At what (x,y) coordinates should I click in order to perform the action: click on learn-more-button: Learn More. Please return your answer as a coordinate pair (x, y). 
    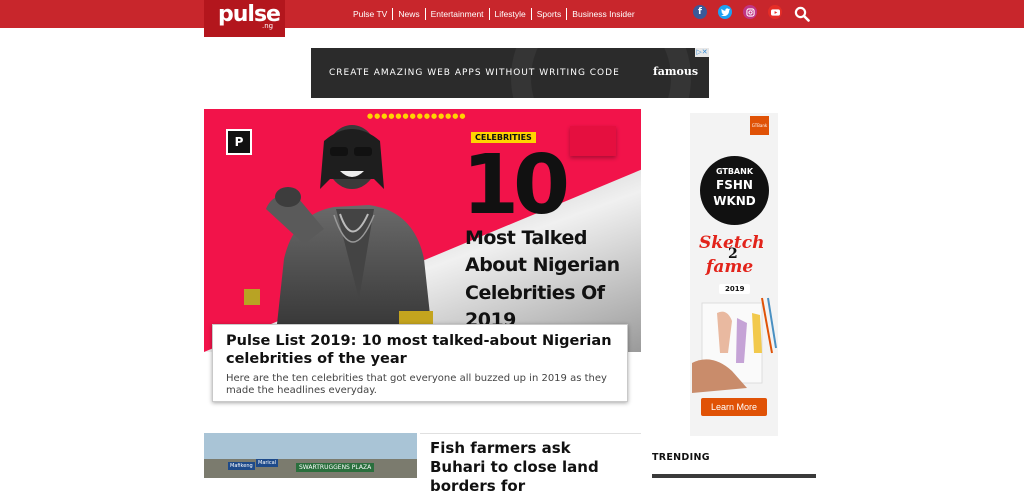
    Looking at the image, I should click on (734, 407).